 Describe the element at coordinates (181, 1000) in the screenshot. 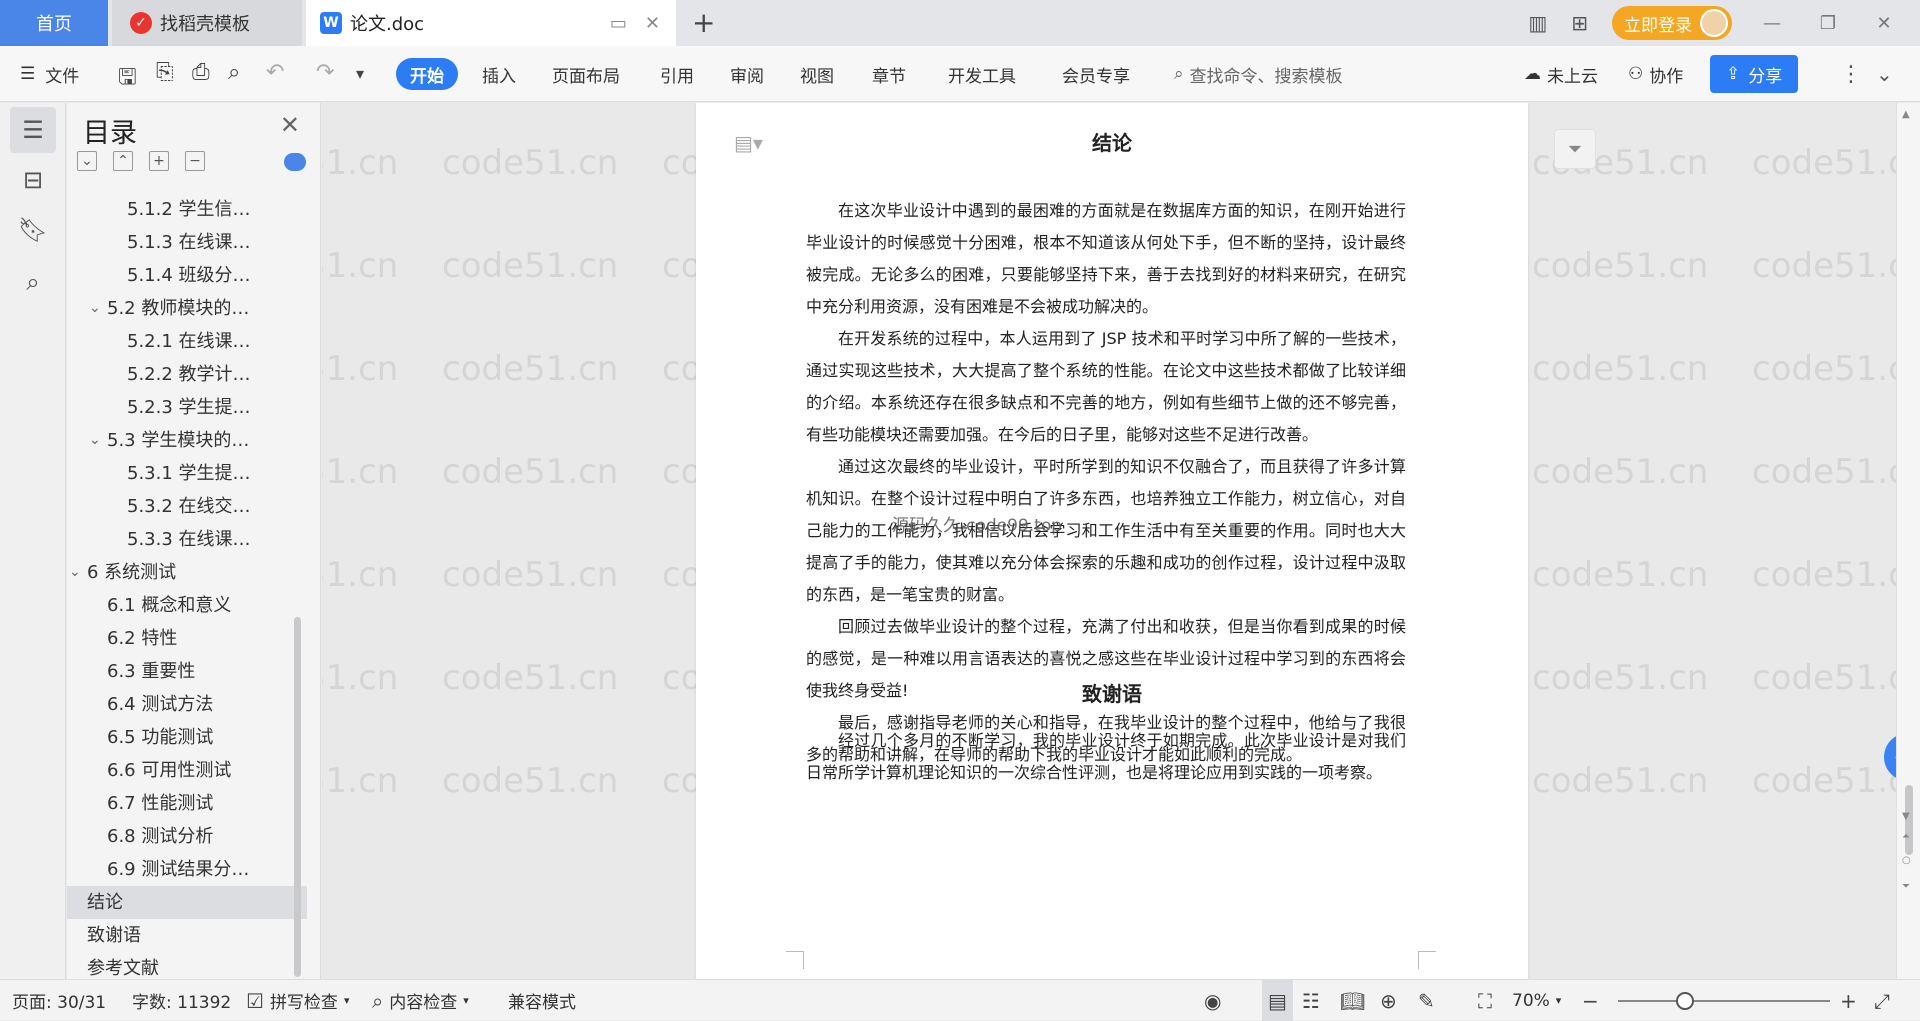

I see `word-count: 字数: 11392` at that location.